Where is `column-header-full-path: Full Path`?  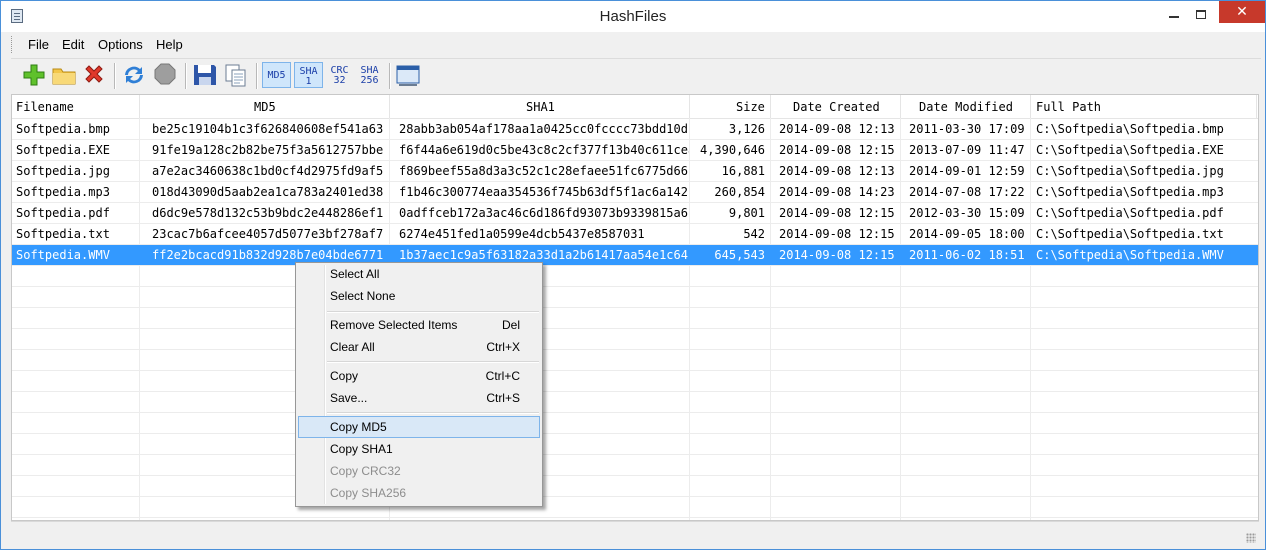 column-header-full-path: Full Path is located at coordinates (1068, 107).